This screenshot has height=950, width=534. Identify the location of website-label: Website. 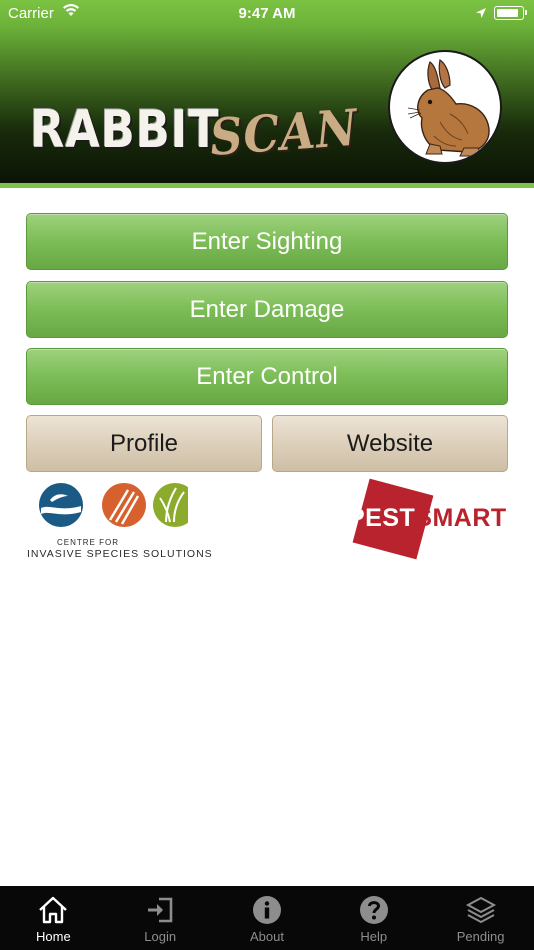
(390, 443).